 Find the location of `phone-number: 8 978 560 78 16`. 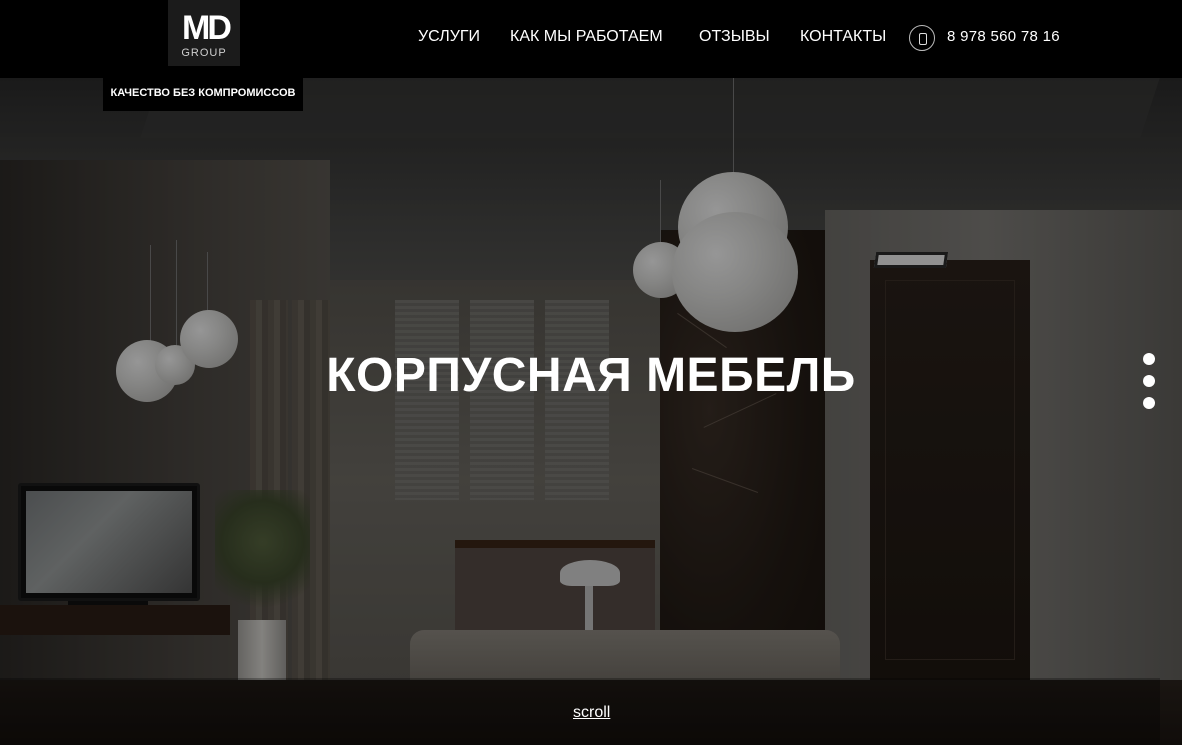

phone-number: 8 978 560 78 16 is located at coordinates (1003, 36).